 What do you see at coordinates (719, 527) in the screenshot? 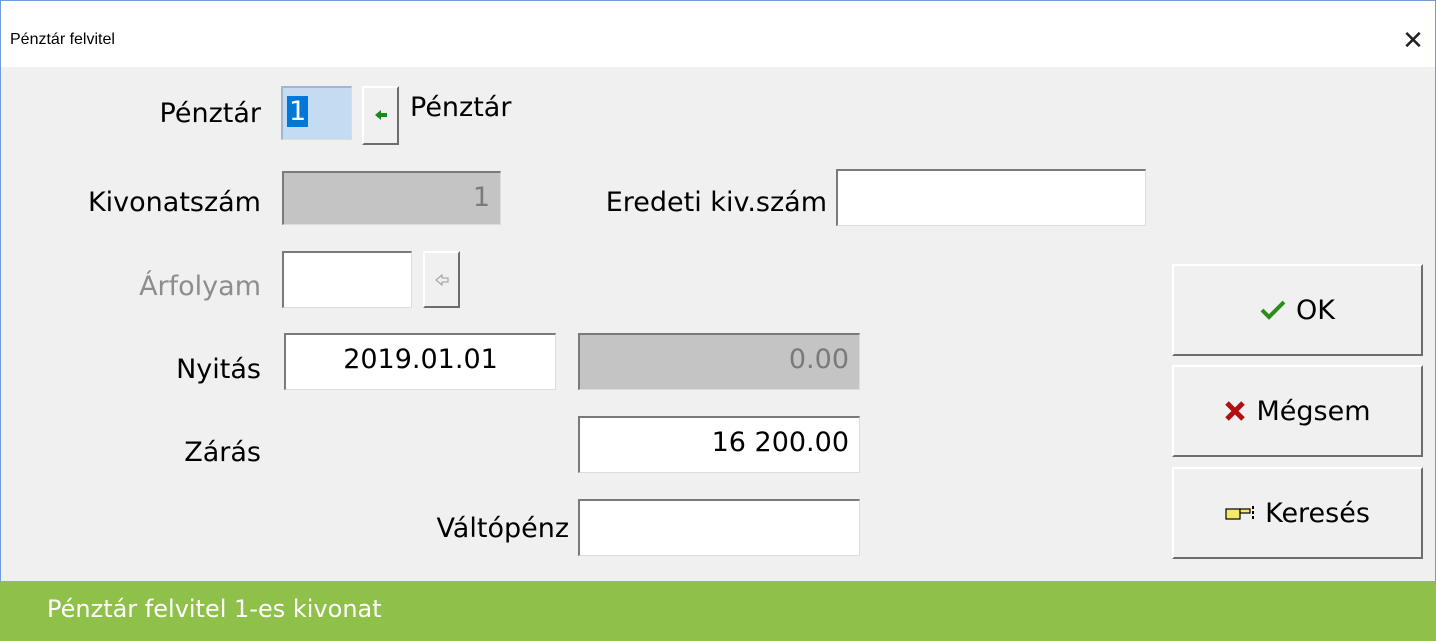
I see `valtopenz-input` at bounding box center [719, 527].